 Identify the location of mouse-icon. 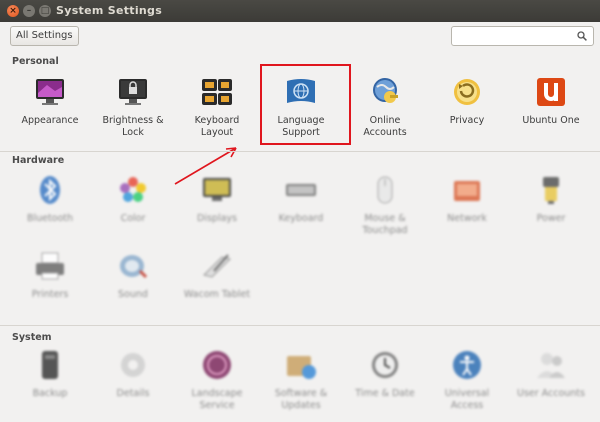
(385, 190).